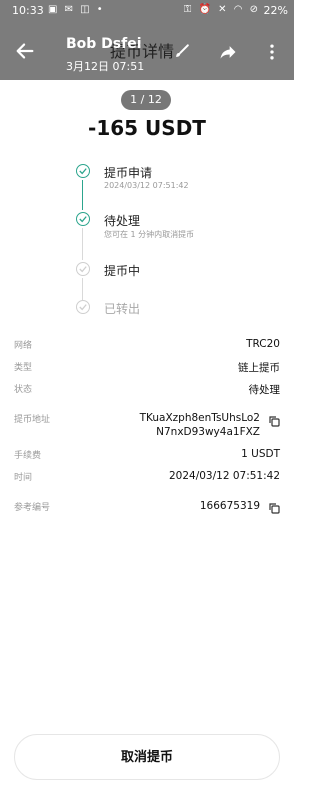  I want to click on status-time: 10:33, so click(28, 10).